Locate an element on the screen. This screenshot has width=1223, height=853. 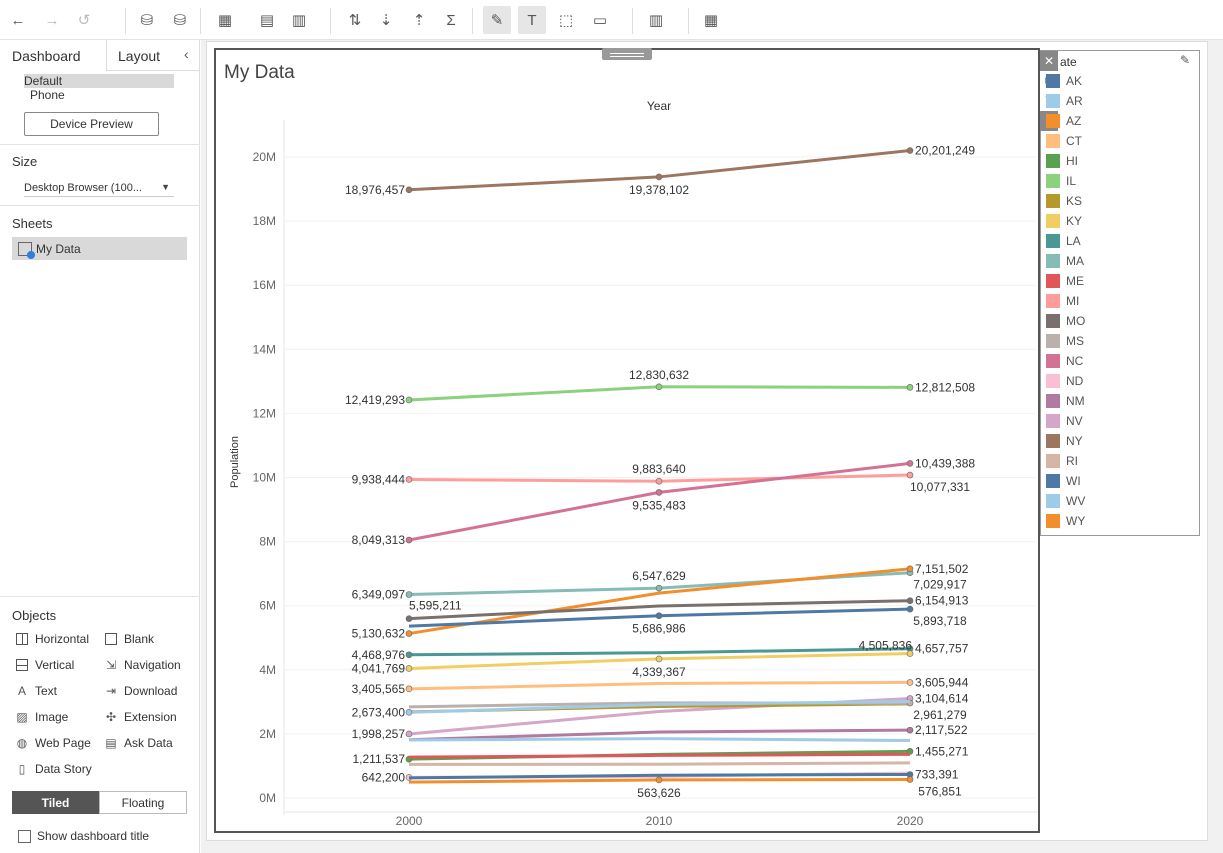
legend-item-ms: MS is located at coordinates (1065, 341).